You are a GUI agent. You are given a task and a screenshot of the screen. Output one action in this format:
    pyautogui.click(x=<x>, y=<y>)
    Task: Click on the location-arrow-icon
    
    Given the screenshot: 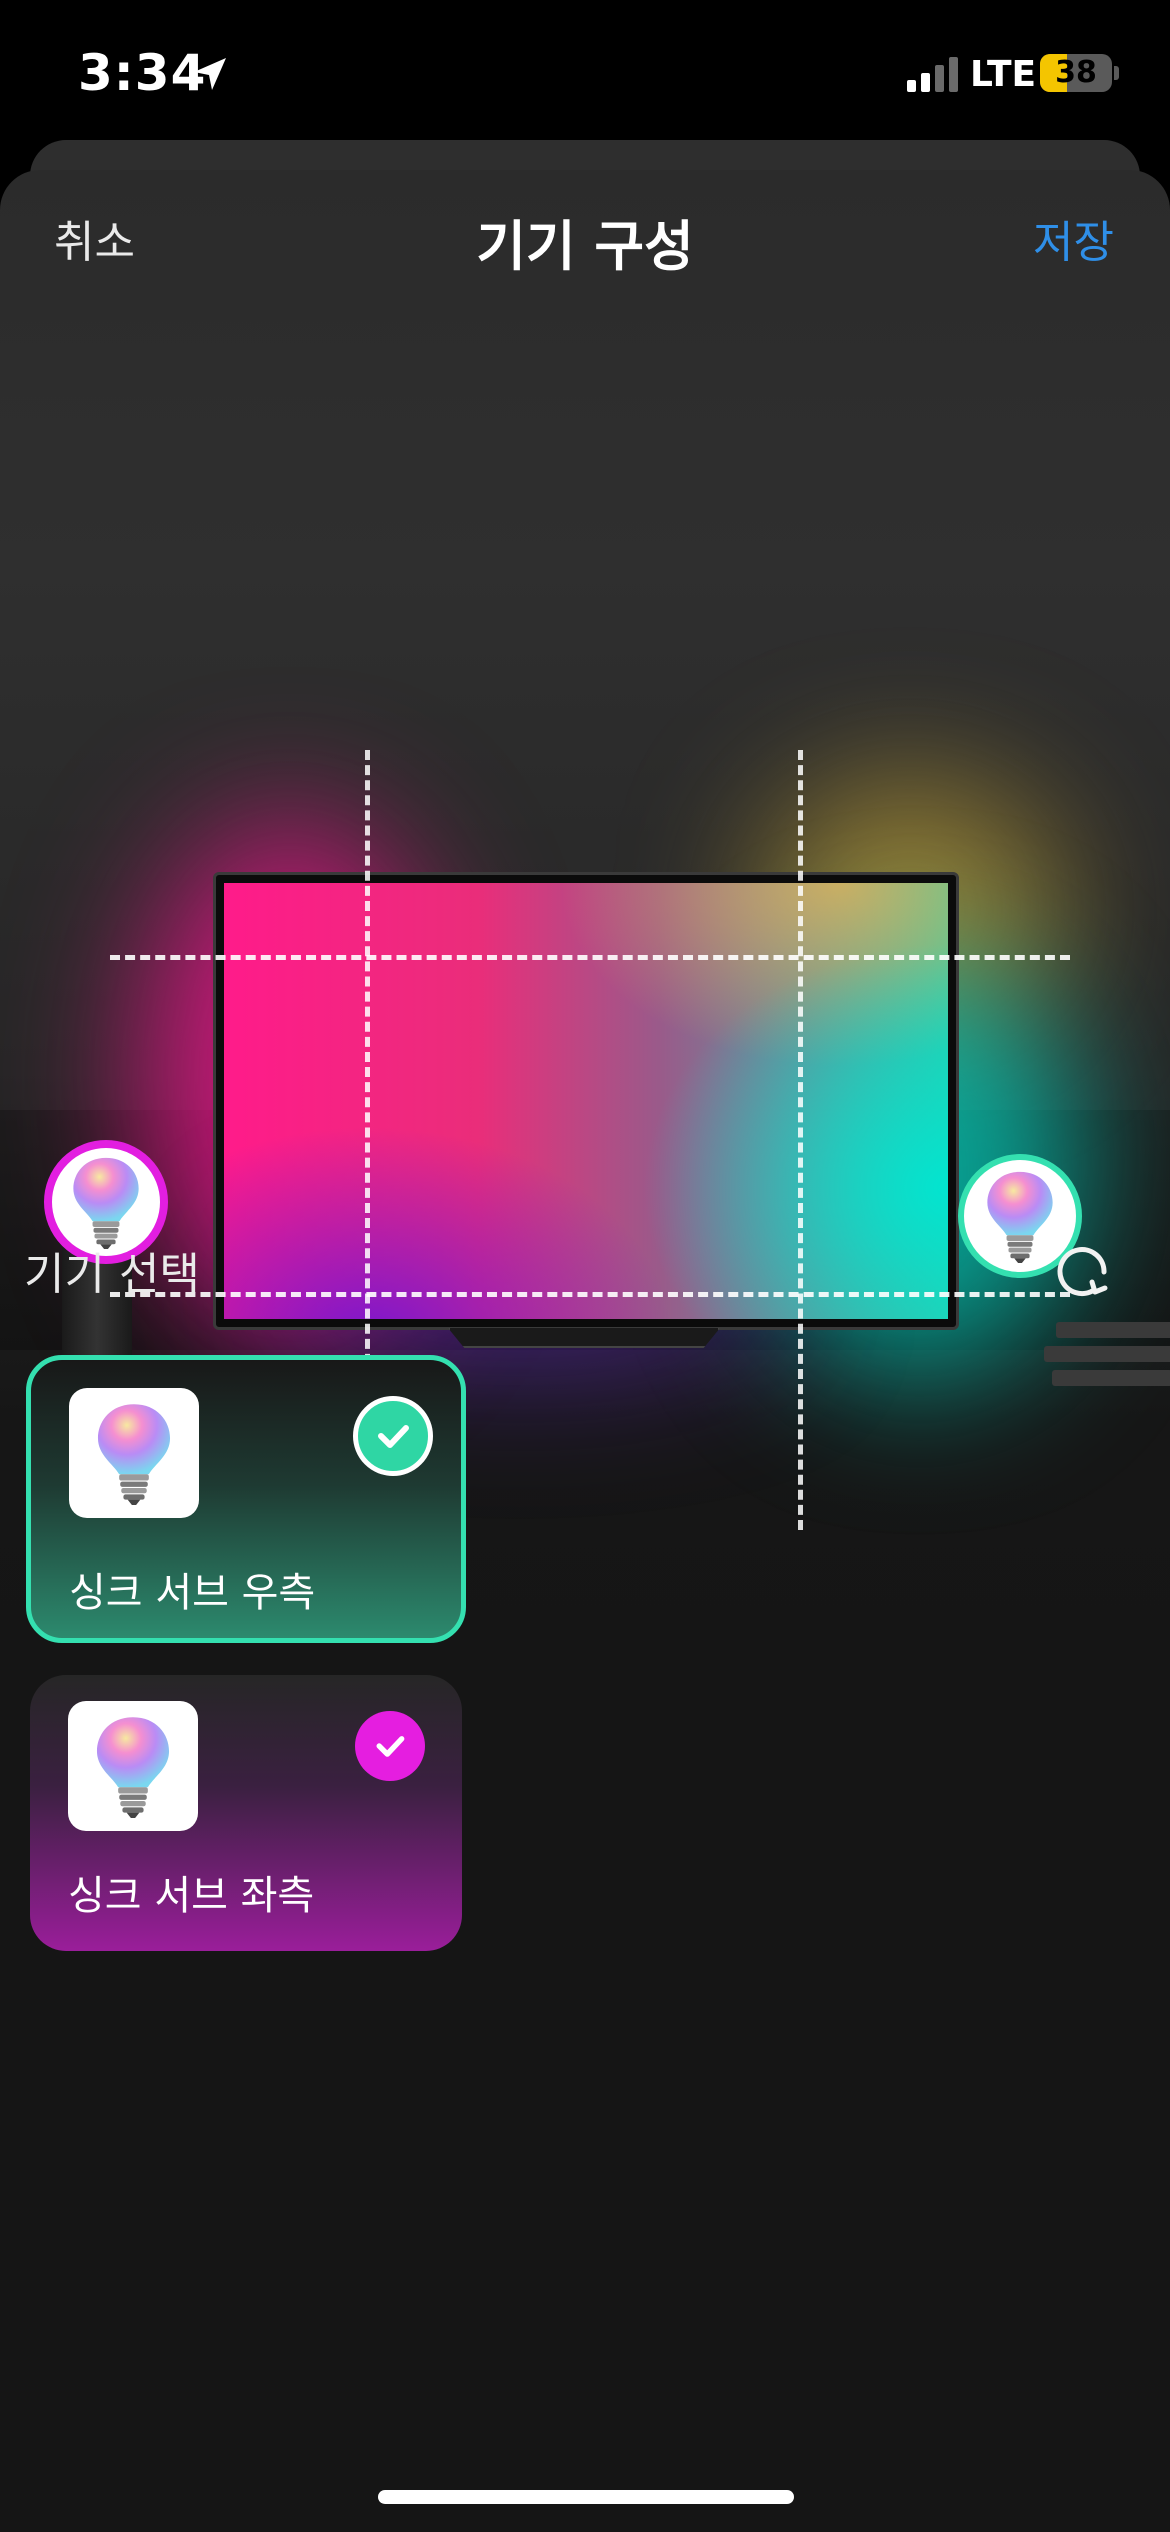 What is the action you would take?
    pyautogui.click(x=210, y=74)
    